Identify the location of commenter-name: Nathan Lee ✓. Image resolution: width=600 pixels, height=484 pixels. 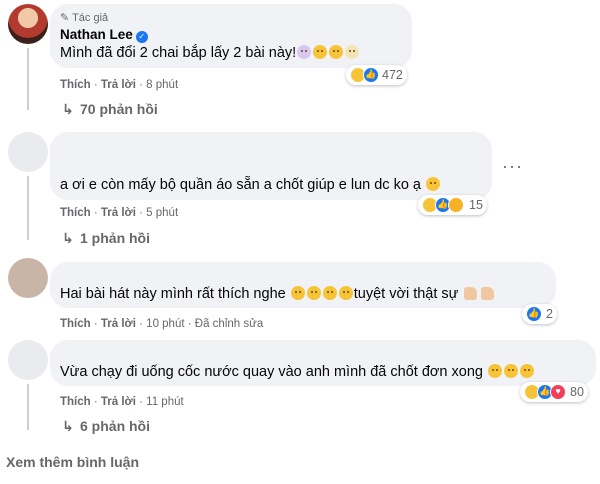
(104, 35).